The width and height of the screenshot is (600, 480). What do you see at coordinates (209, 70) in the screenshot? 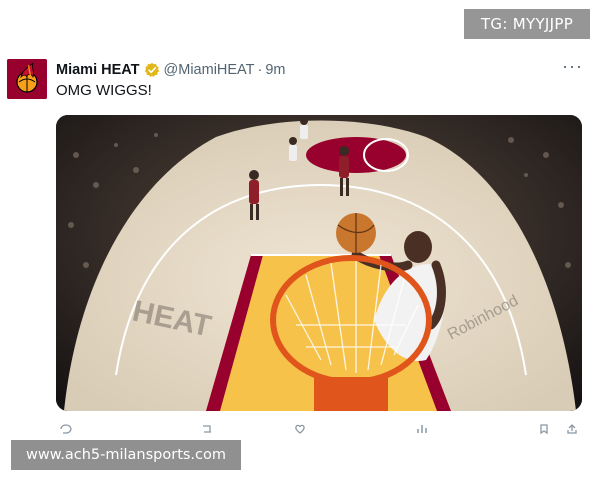
I see `handle: @MiamiHEAT` at bounding box center [209, 70].